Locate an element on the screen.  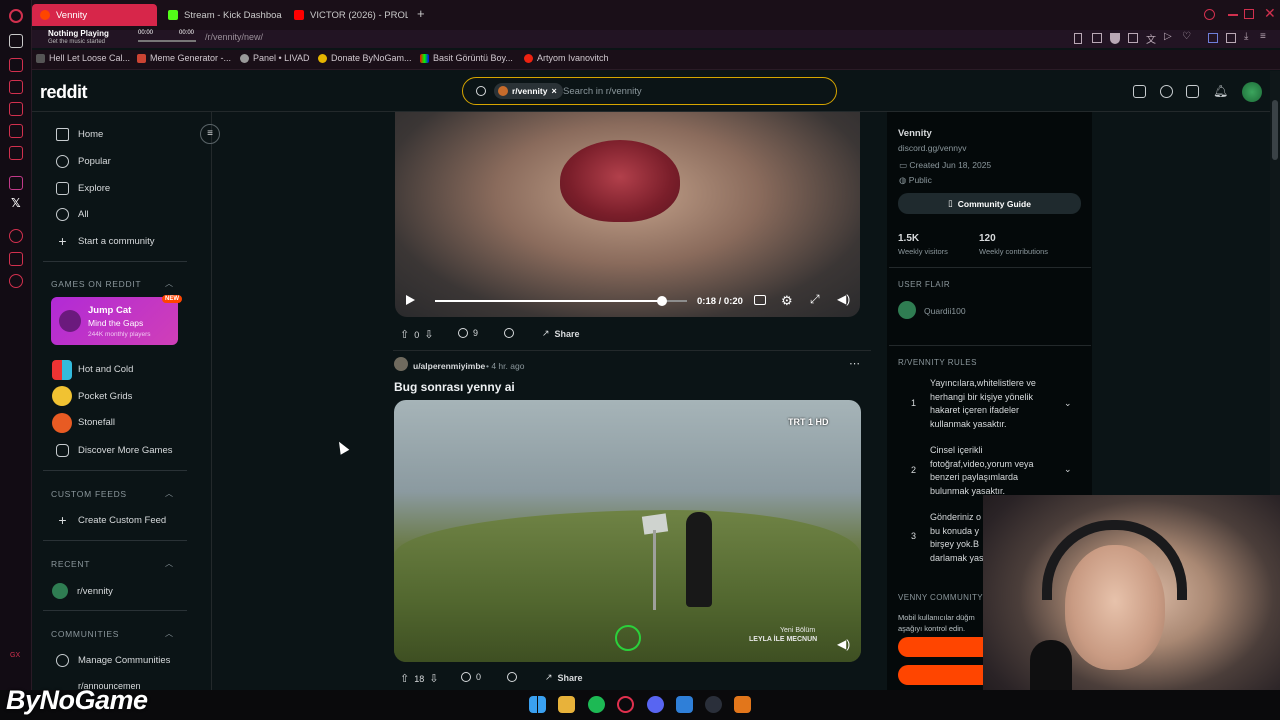
spotify-icon is located at coordinates (596, 704).